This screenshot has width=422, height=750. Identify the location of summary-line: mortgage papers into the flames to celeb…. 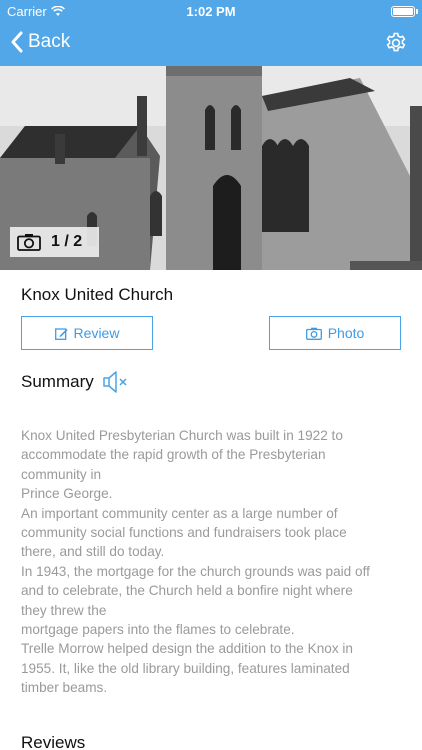
(158, 630).